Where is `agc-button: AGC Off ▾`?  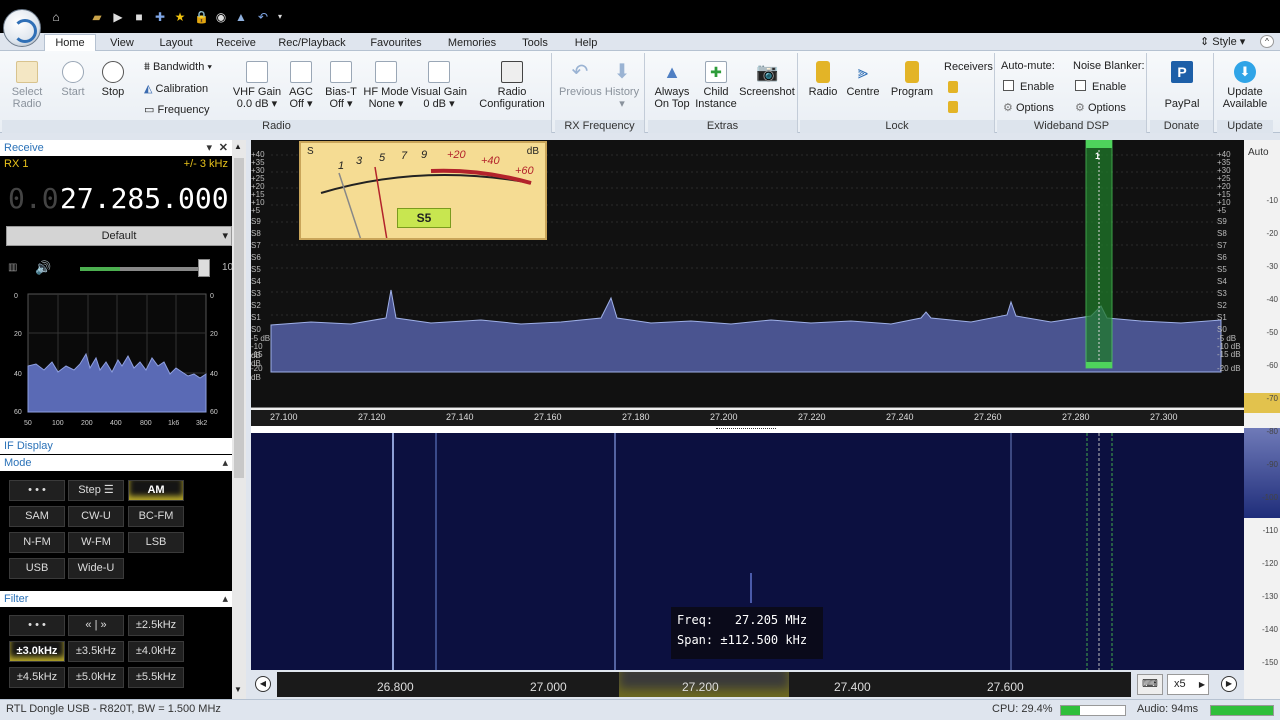 agc-button: AGC Off ▾ is located at coordinates (301, 85).